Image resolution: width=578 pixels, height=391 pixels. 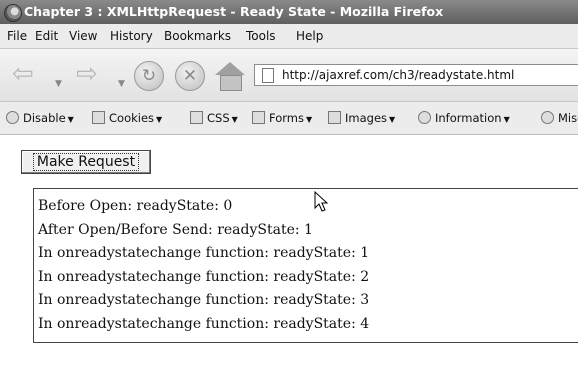 I want to click on forms-icon, so click(x=258, y=117).